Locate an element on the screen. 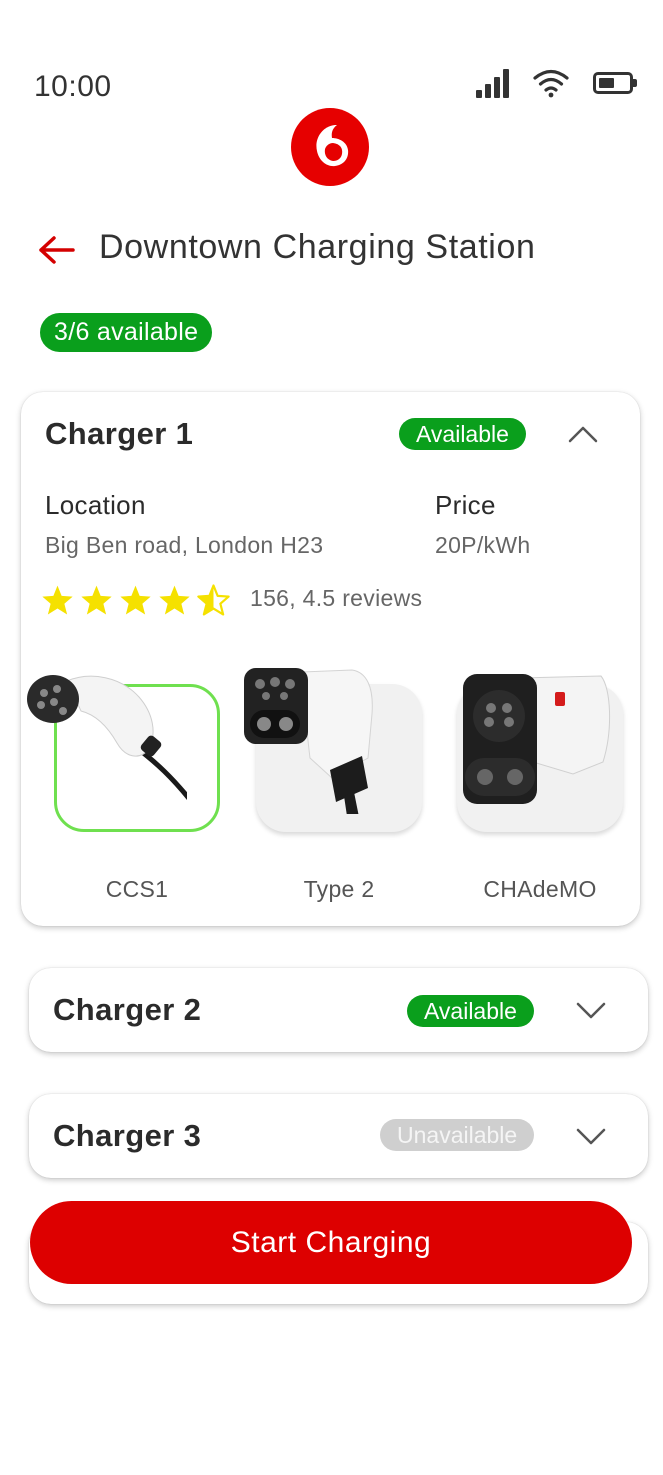  star-half-icon is located at coordinates (213, 600).